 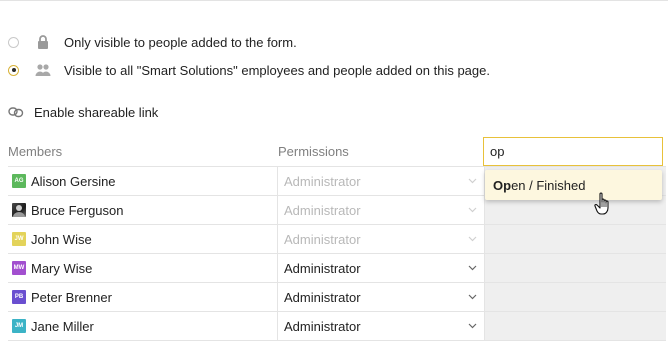 What do you see at coordinates (77, 210) in the screenshot?
I see `member-name: Bruce Ferguson` at bounding box center [77, 210].